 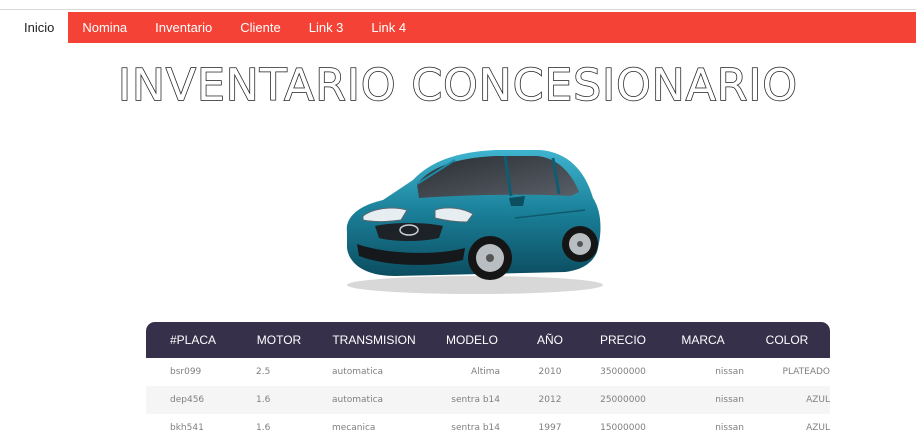 I want to click on cell-precio: 25000000, so click(x=623, y=400).